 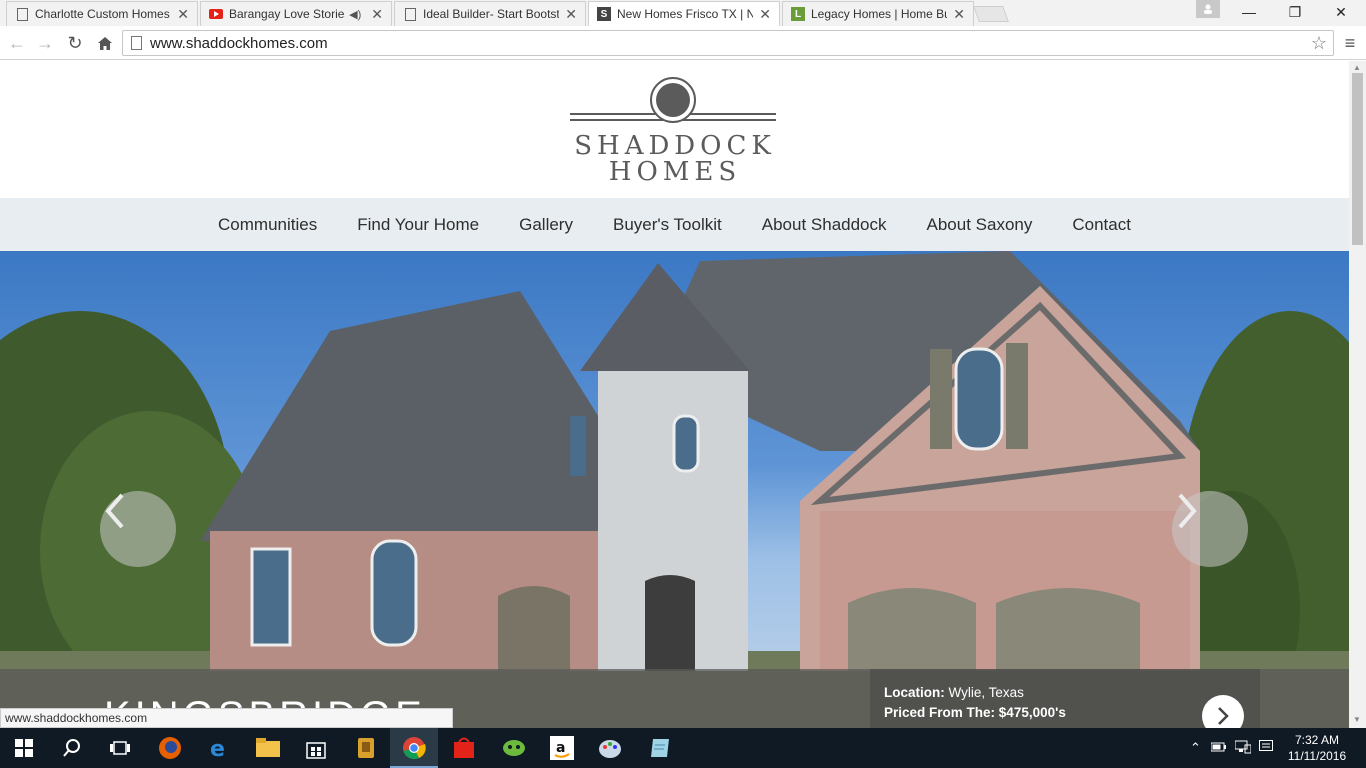 What do you see at coordinates (1032, 712) in the screenshot?
I see `price-value: $475,000's` at bounding box center [1032, 712].